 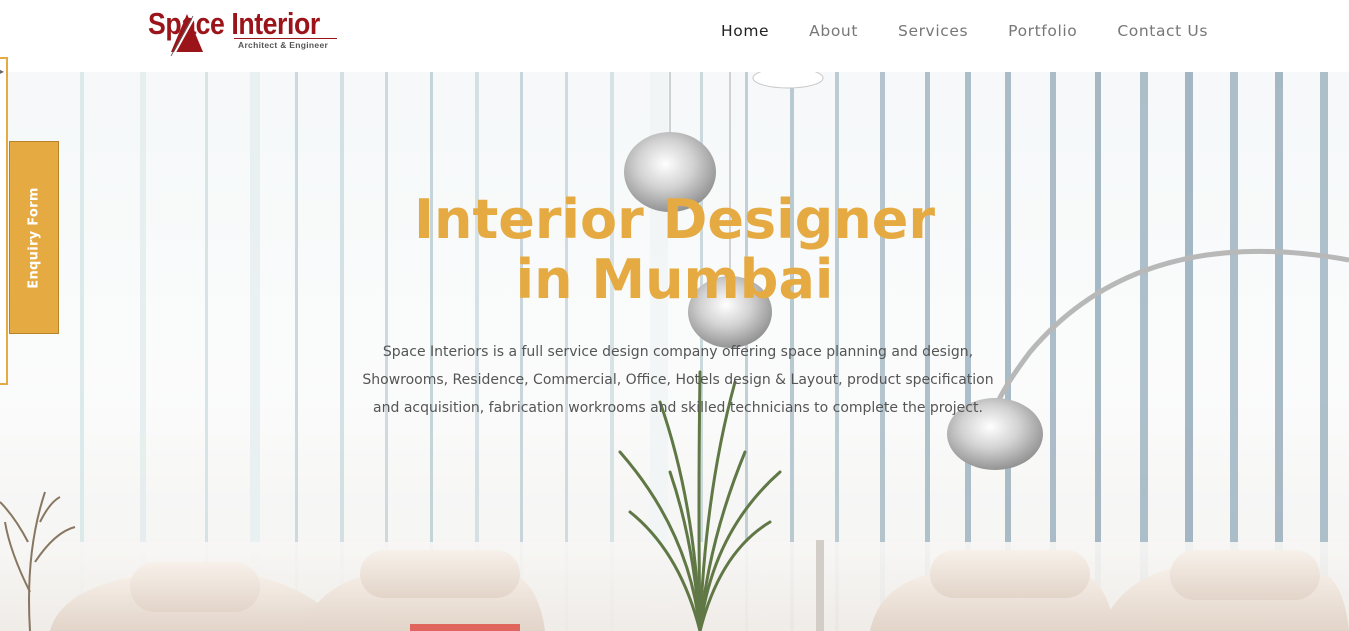 What do you see at coordinates (186, 35) in the screenshot?
I see `logo-triangle-icon` at bounding box center [186, 35].